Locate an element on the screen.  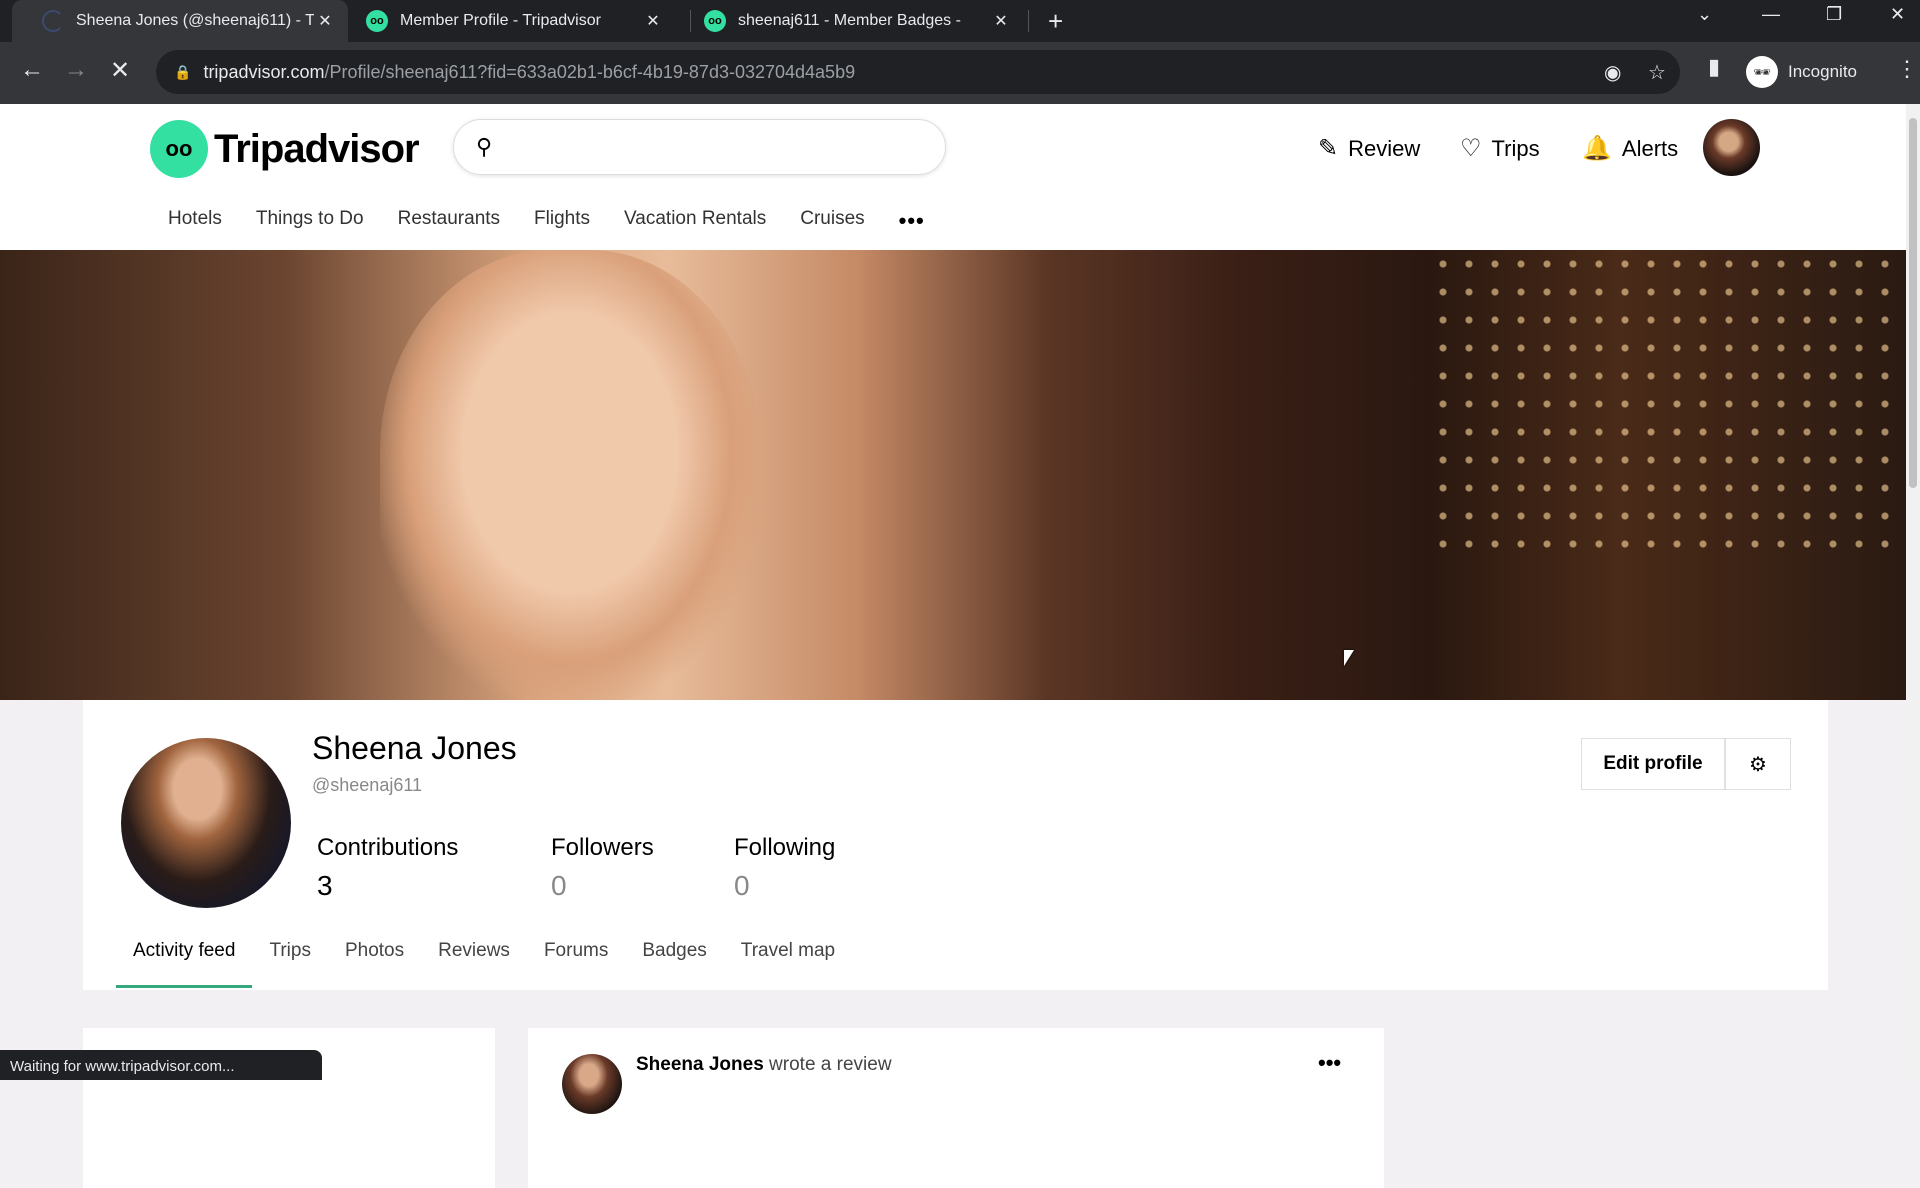
user-avatar is located at coordinates (1731, 147).